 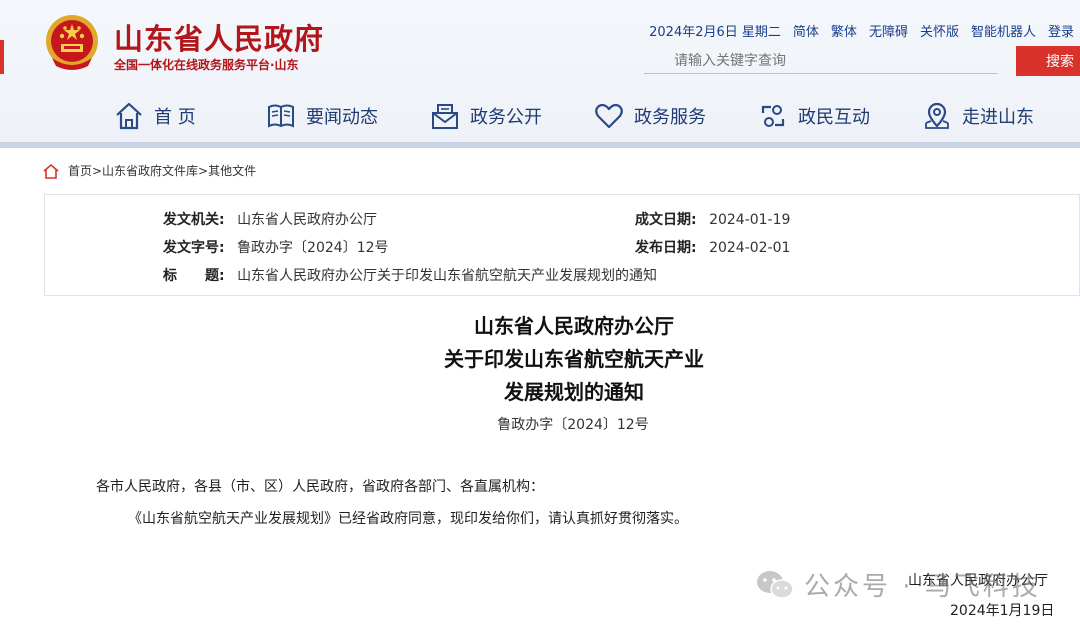 I want to click on left-edge-accent, so click(x=2, y=57).